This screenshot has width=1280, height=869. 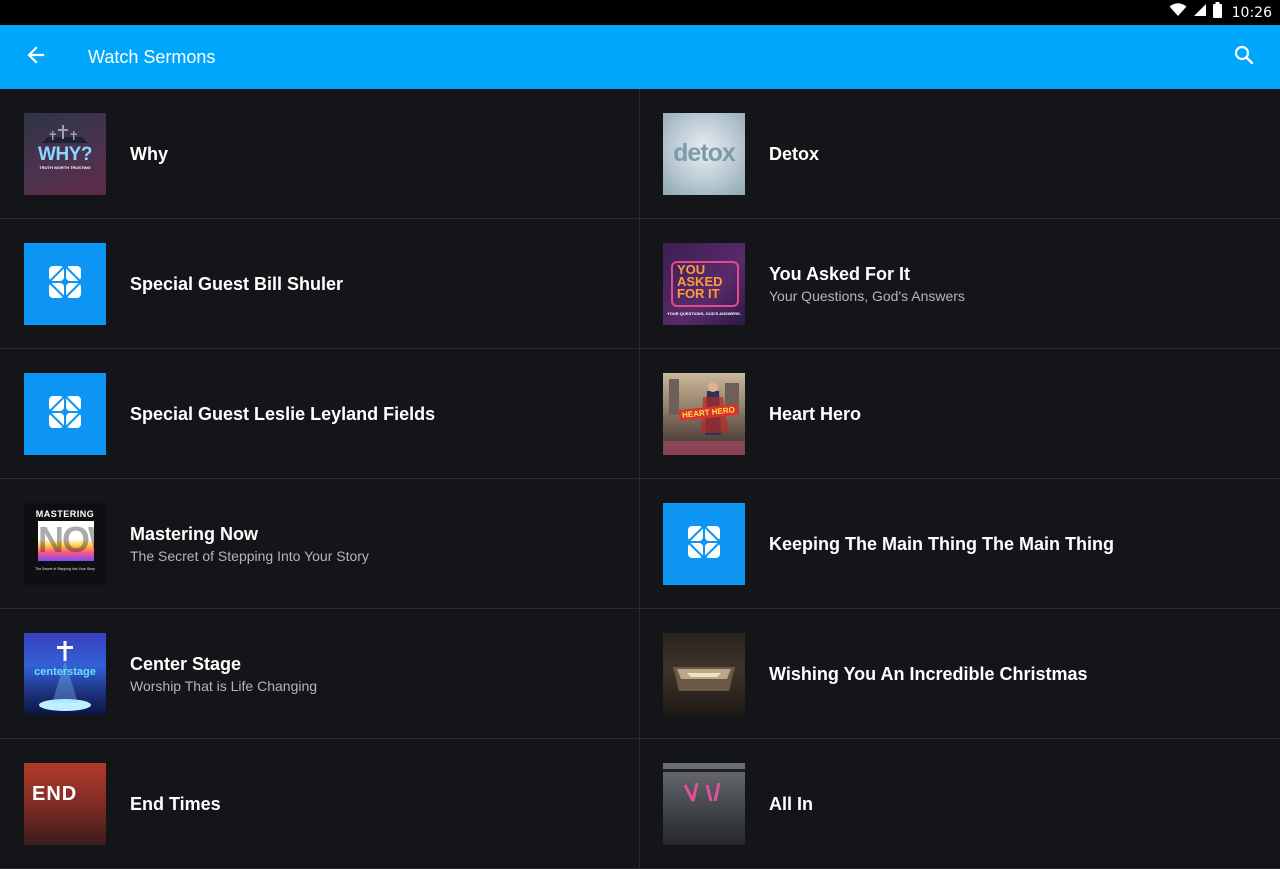 What do you see at coordinates (237, 284) in the screenshot?
I see `sermon-title: Special Guest Bill Shuler` at bounding box center [237, 284].